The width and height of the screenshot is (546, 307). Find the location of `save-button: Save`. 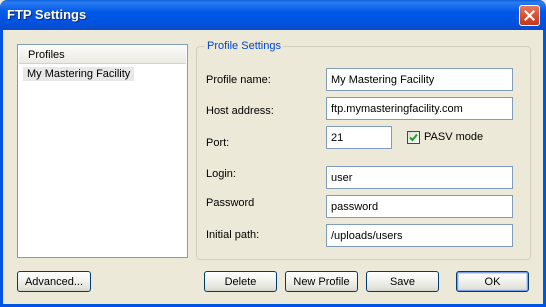

save-button: Save is located at coordinates (402, 281).